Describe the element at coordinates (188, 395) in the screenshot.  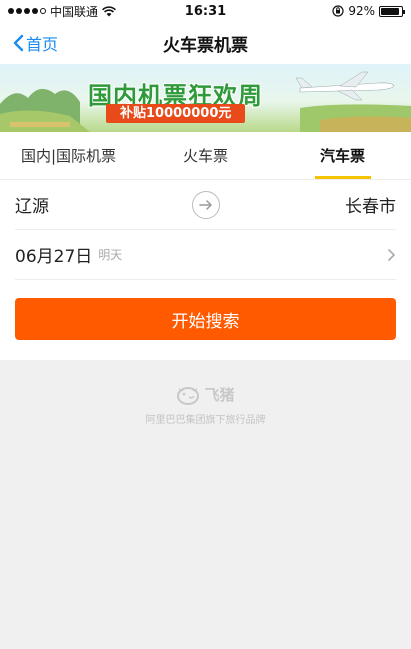
I see `fliggy-logo-icon` at that location.